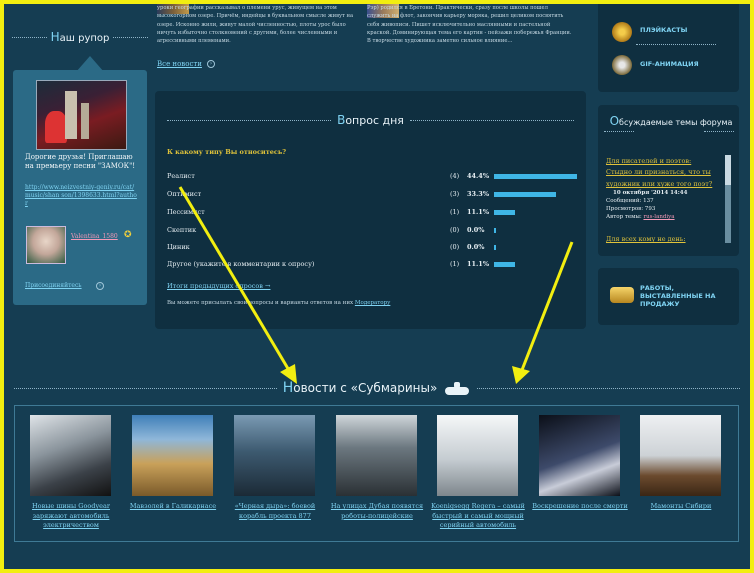 Image resolution: width=754 pixels, height=573 pixels. I want to click on poll-option-label: Скептик, so click(182, 230).